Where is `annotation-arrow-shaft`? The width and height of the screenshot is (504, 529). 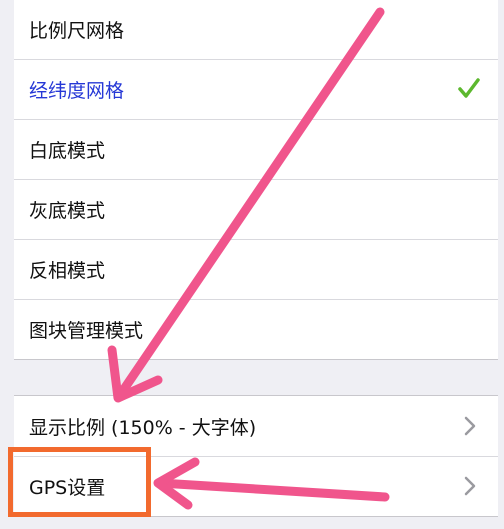 annotation-arrow-shaft is located at coordinates (272, 490).